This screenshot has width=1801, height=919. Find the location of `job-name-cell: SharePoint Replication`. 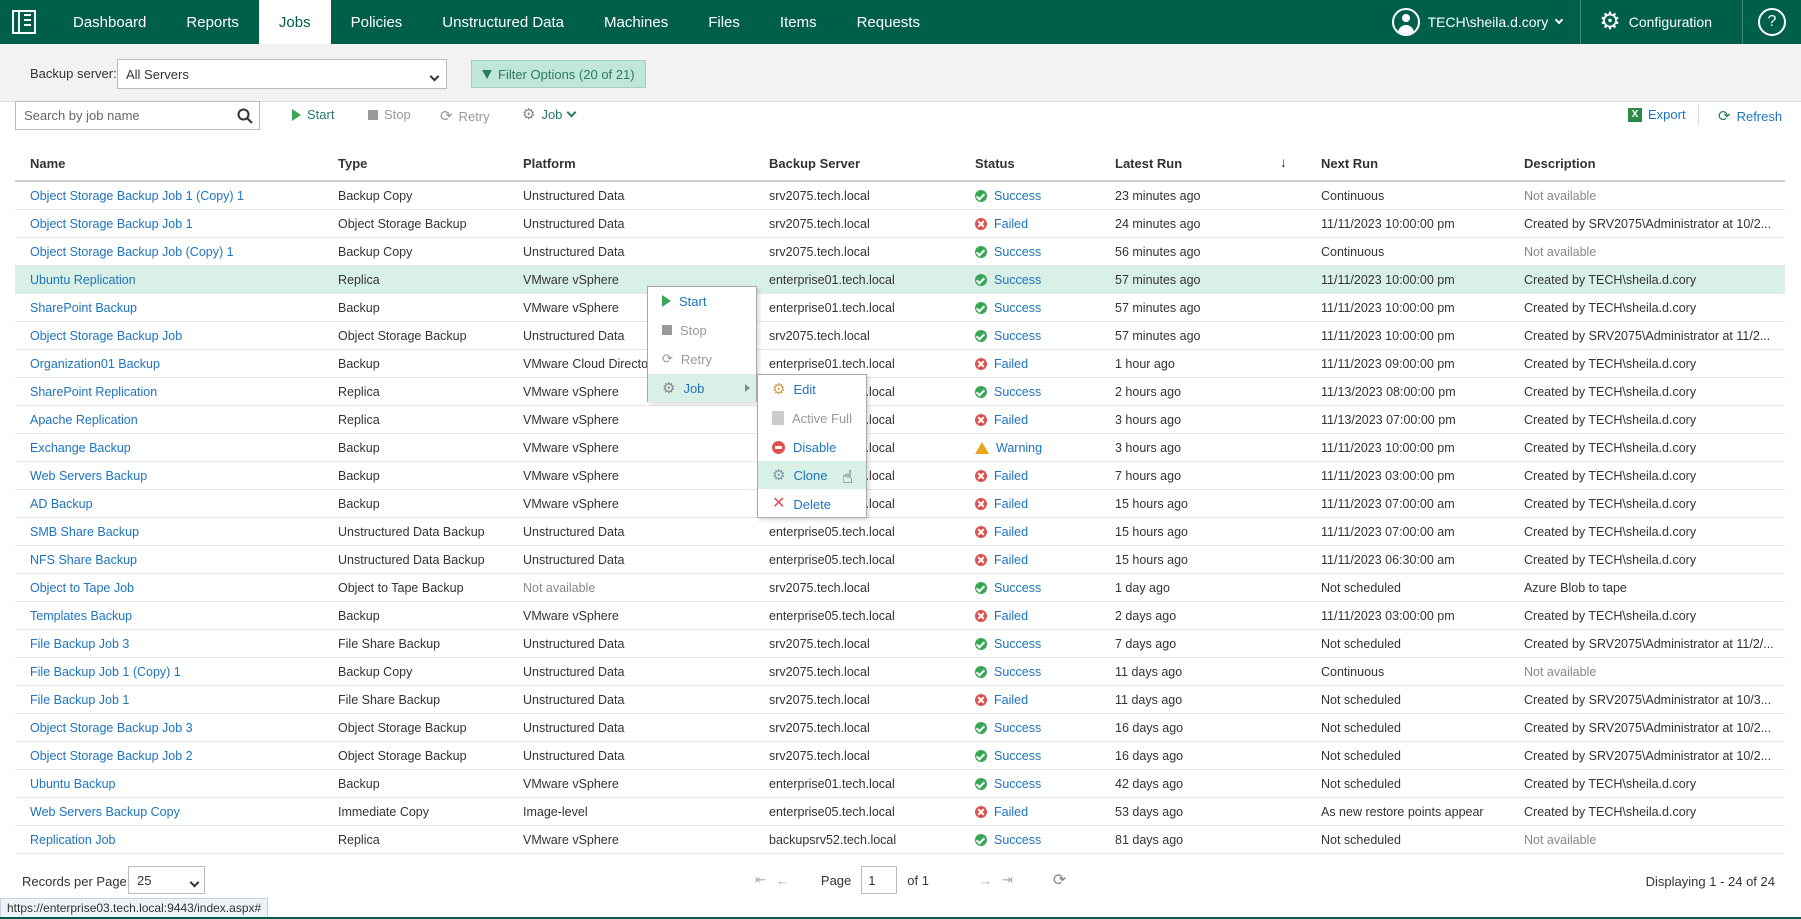

job-name-cell: SharePoint Replication is located at coordinates (180, 392).